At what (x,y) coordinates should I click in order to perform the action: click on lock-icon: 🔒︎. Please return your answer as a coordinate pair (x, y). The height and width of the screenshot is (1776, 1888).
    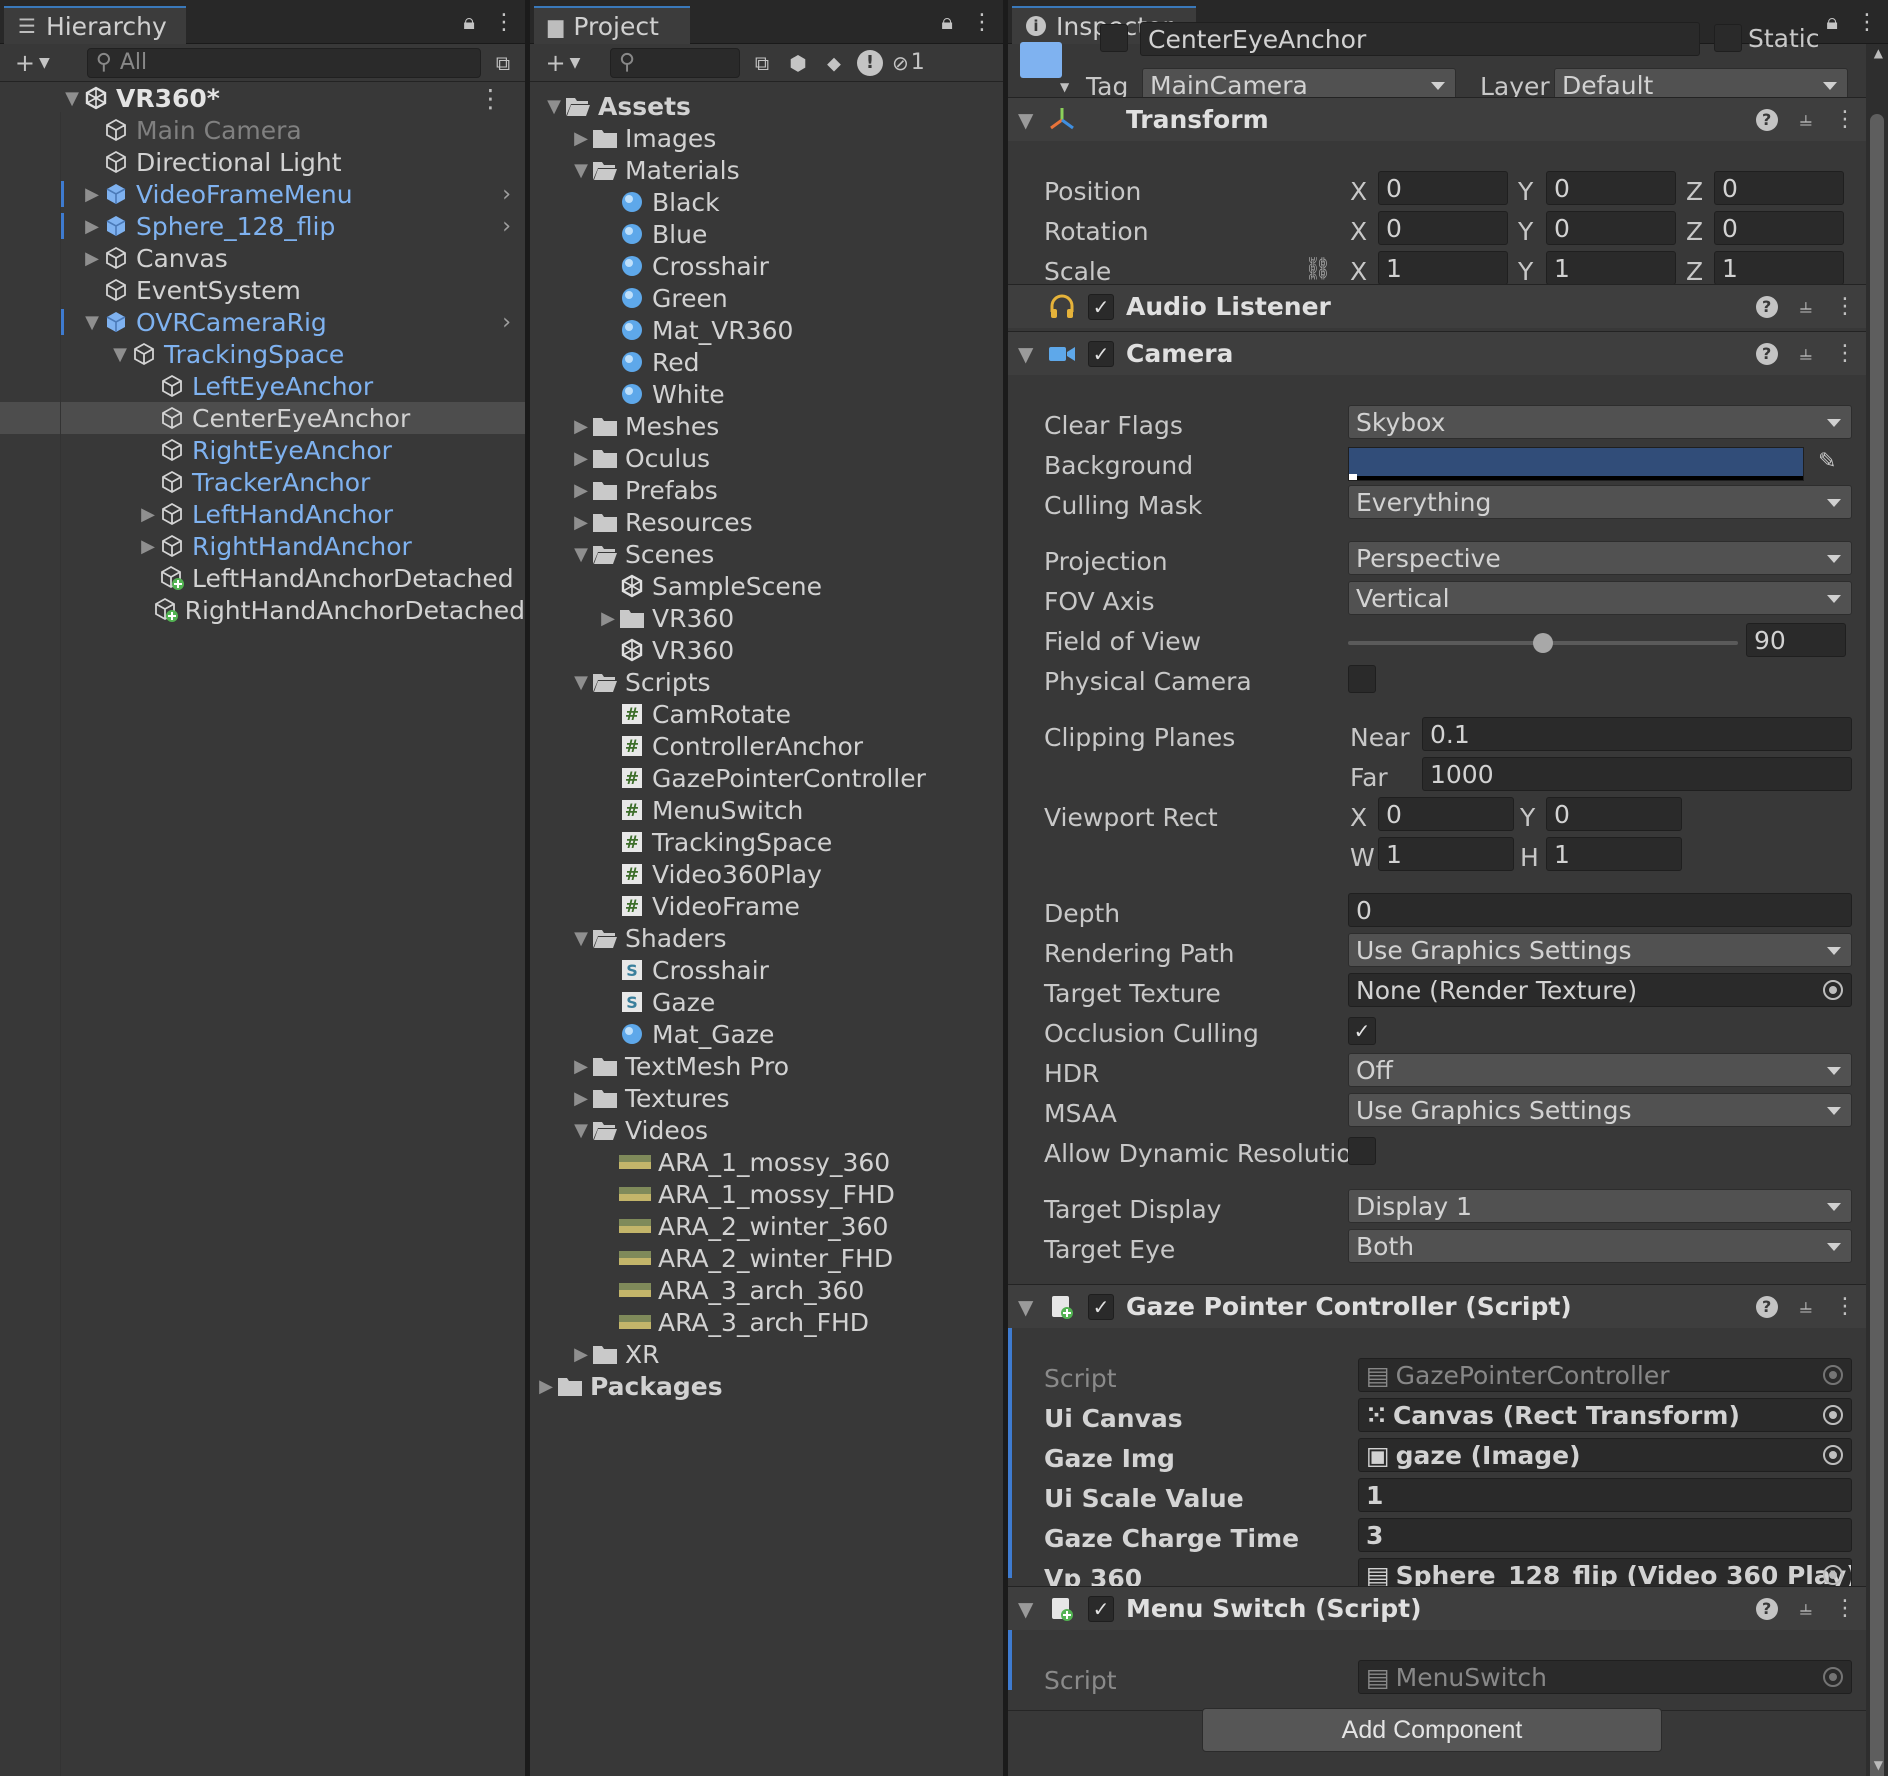
    Looking at the image, I should click on (469, 22).